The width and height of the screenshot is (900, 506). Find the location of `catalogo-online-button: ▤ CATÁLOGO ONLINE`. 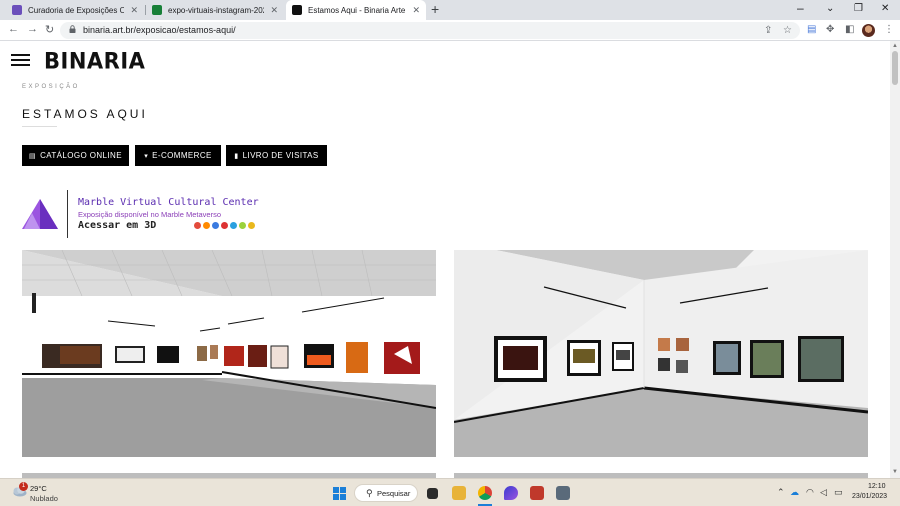

catalogo-online-button: ▤ CATÁLOGO ONLINE is located at coordinates (75, 155).